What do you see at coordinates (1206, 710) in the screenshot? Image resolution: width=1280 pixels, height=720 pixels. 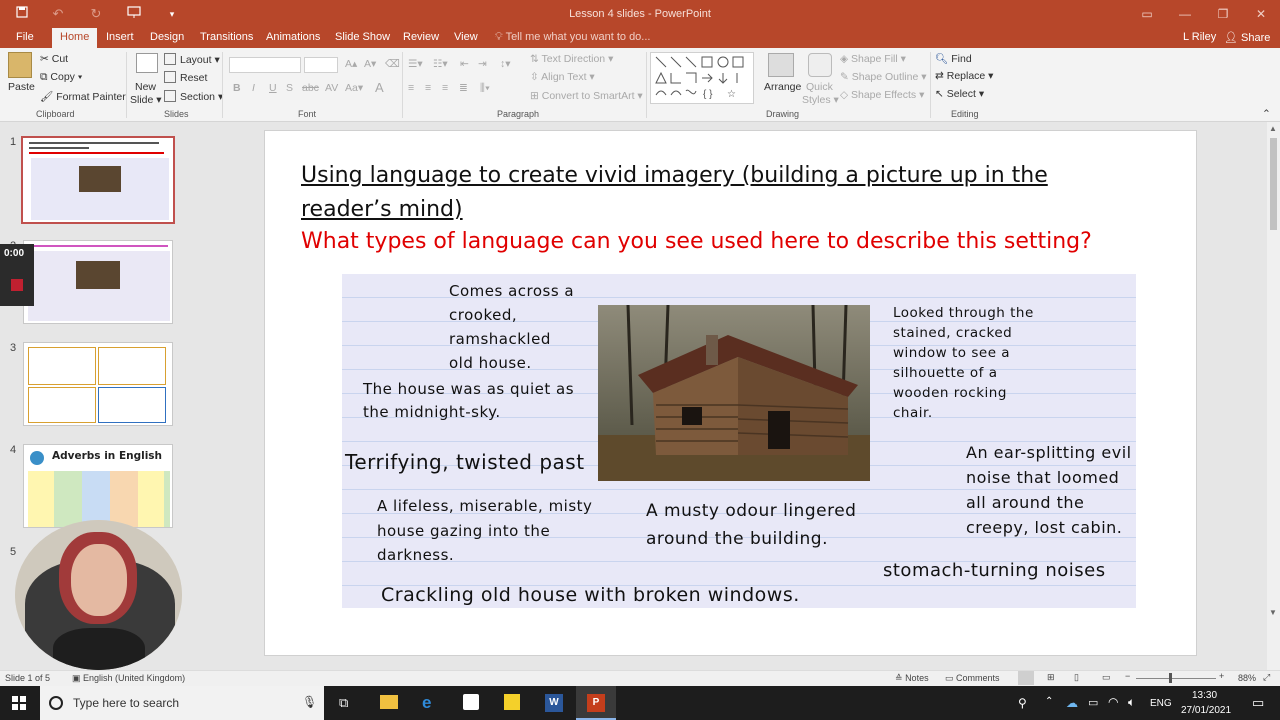 I see `clock-date: 27/01/2021` at bounding box center [1206, 710].